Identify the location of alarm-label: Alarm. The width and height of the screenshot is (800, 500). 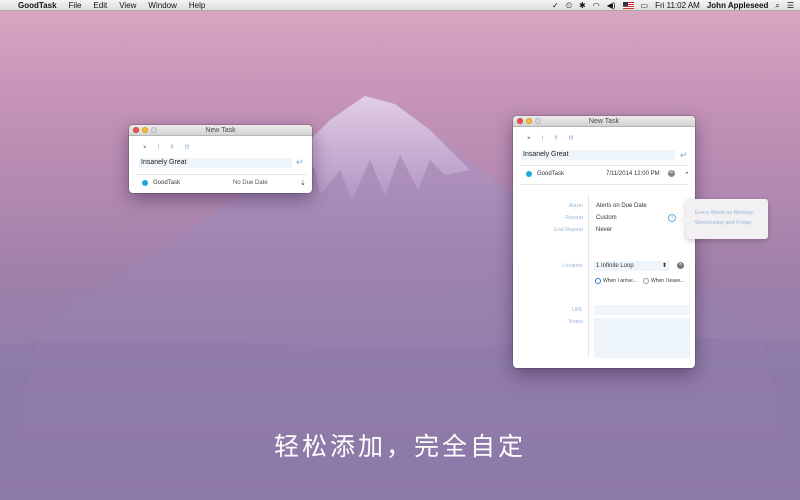
(575, 206).